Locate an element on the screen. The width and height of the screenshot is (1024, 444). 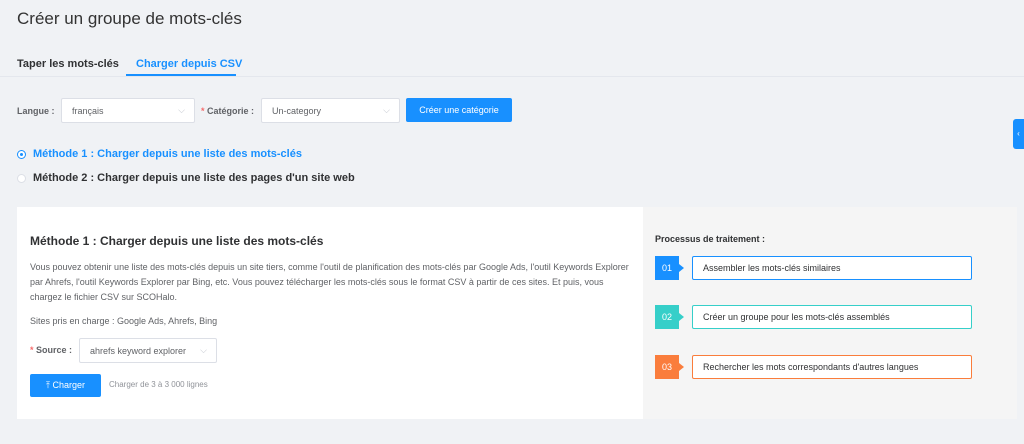
step-label: Assembler les mots-clés similaires is located at coordinates (832, 268).